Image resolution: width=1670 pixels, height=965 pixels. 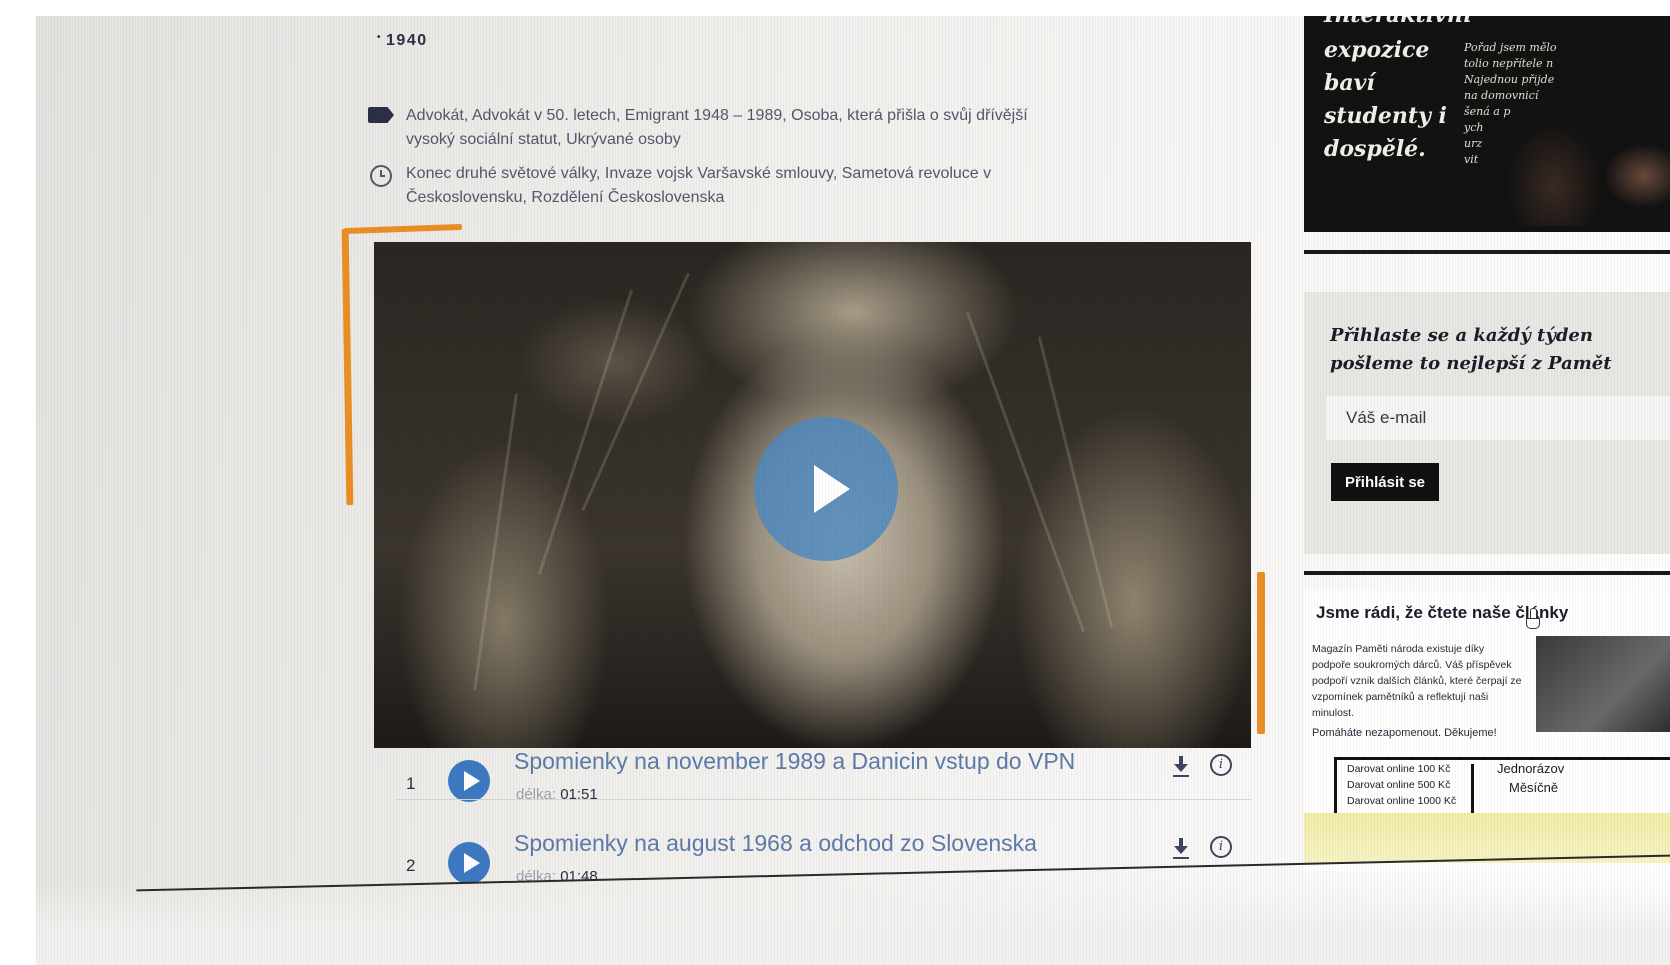 I want to click on orange-frame-right, so click(x=1261, y=653).